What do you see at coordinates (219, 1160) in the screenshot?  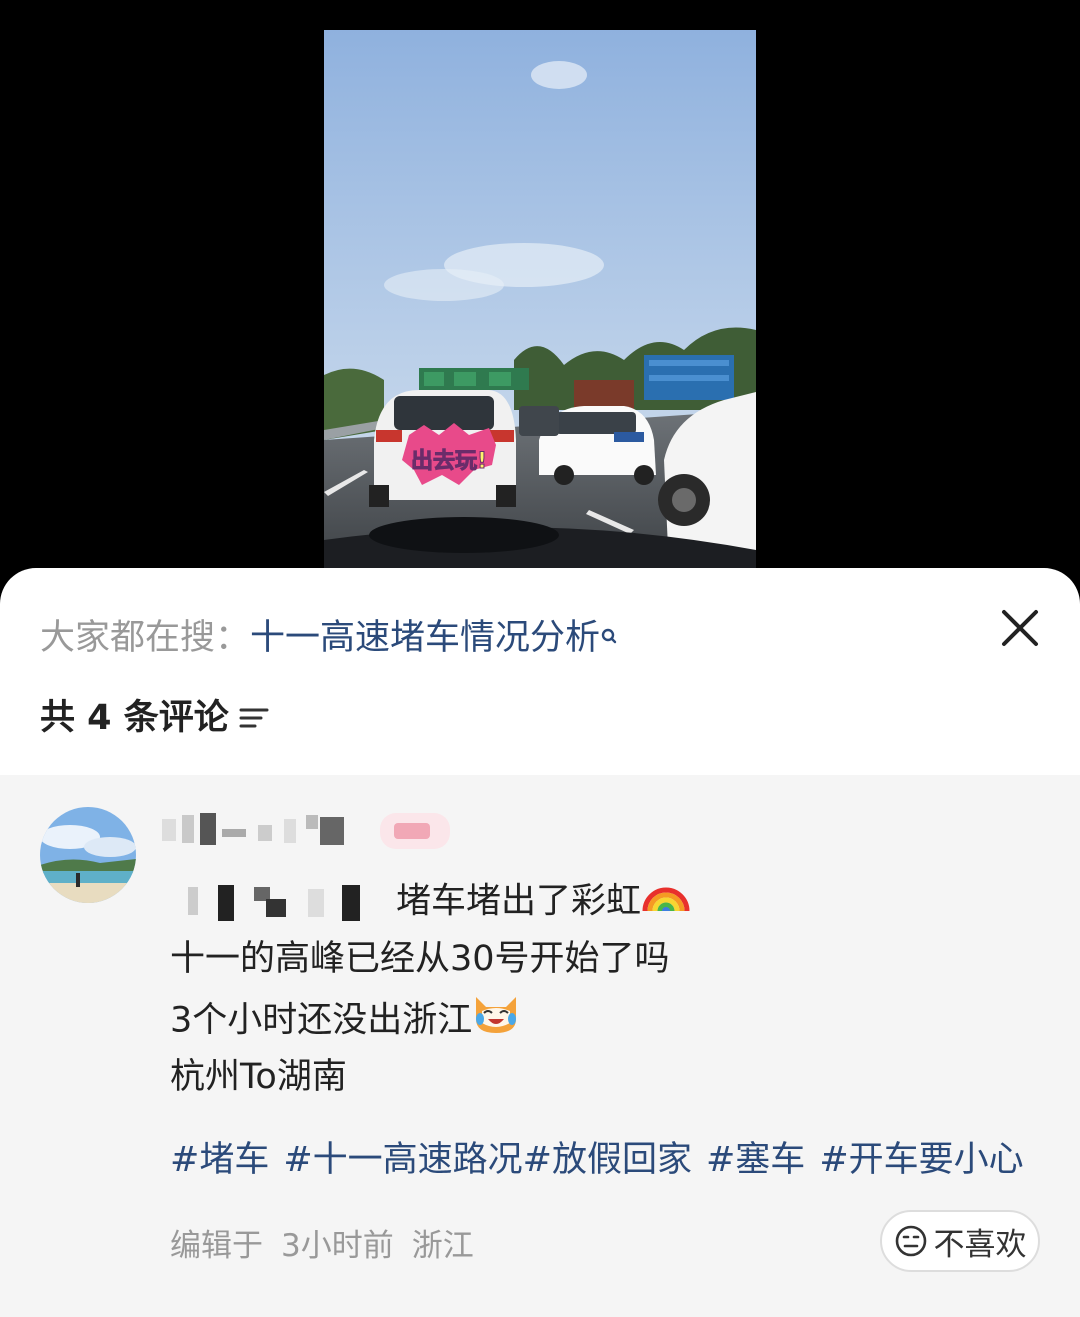 I see `hashtag-0: #堵车` at bounding box center [219, 1160].